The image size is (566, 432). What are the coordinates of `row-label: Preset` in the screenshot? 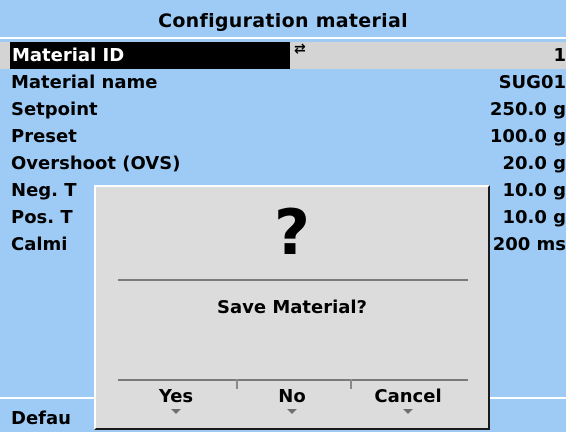 It's located at (44, 136).